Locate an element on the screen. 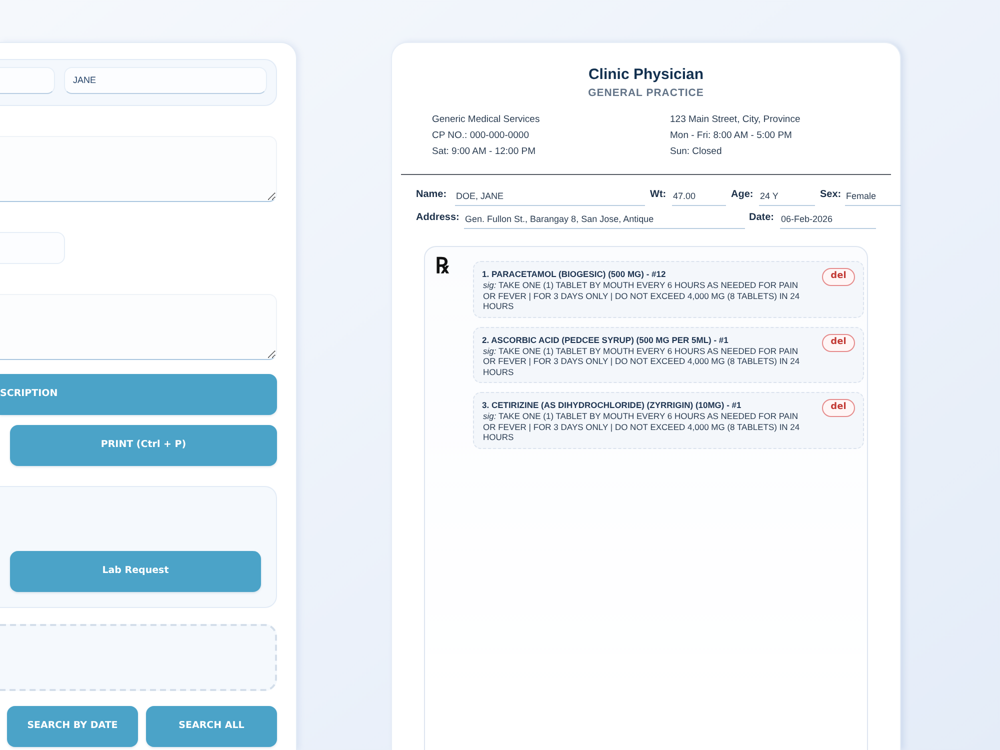  clinic-info-text: 123 Main Street, City, Province is located at coordinates (735, 120).